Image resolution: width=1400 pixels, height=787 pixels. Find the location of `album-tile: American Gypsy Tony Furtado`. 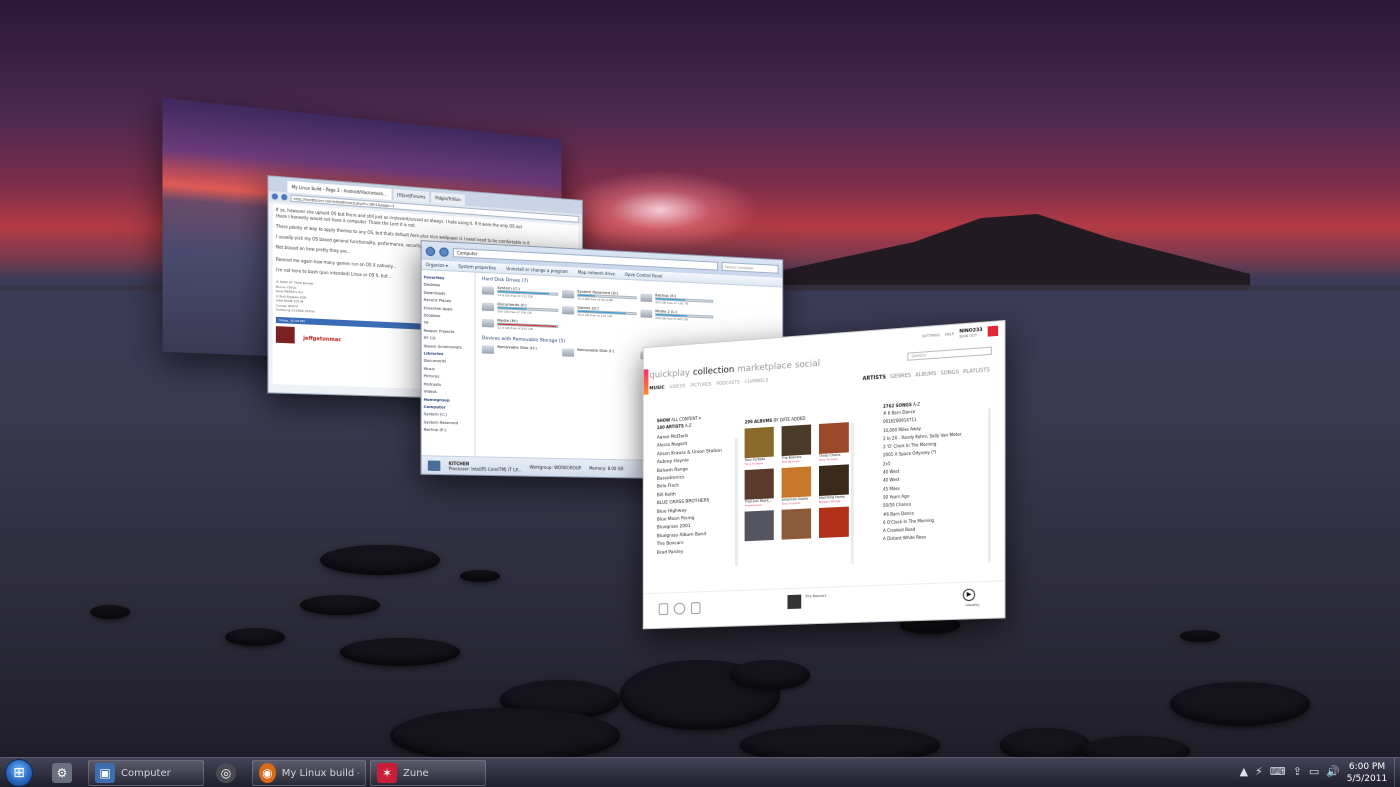

album-tile: American Gypsy Tony Furtado is located at coordinates (798, 486).